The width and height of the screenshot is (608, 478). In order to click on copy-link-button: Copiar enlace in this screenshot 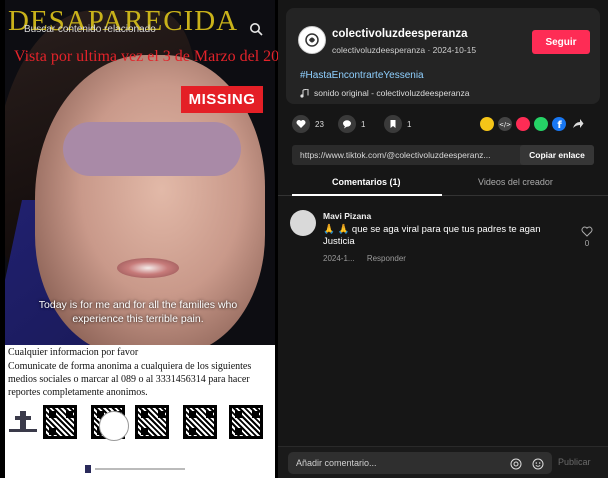, I will do `click(557, 155)`.